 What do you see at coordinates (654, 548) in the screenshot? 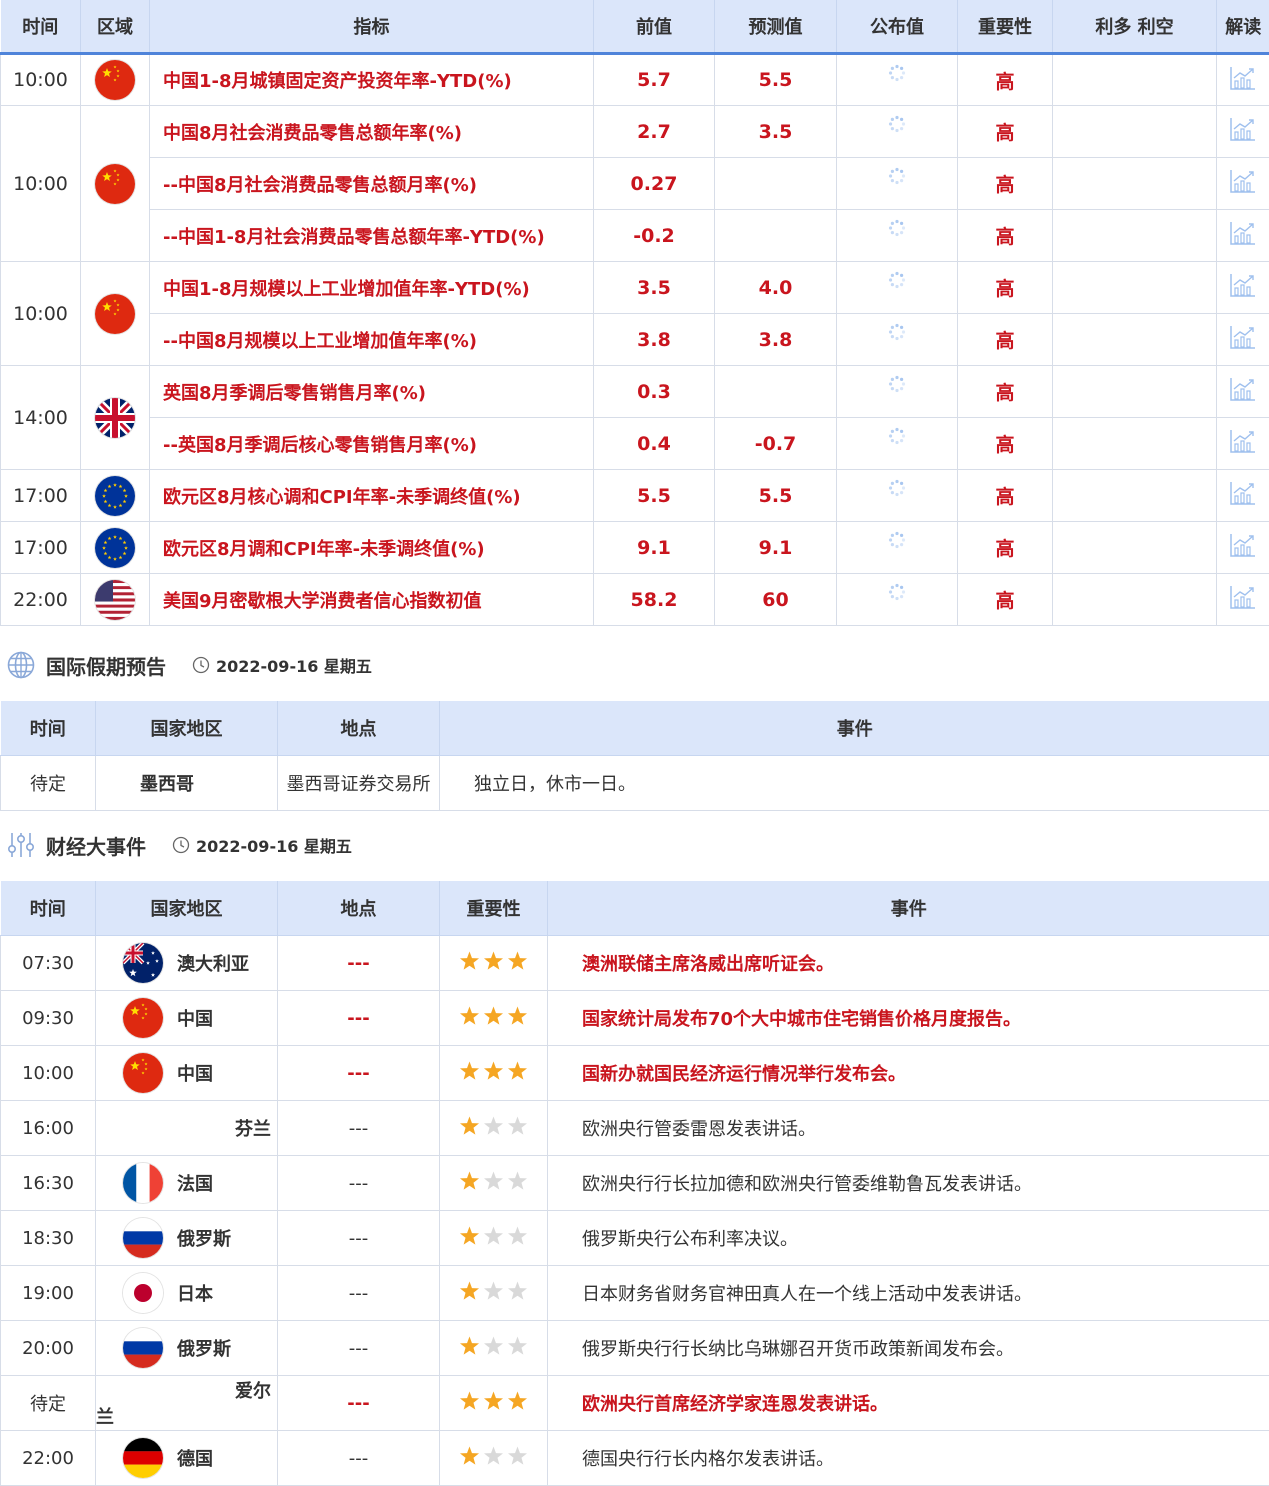
I see `previous-value: 9.1` at bounding box center [654, 548].